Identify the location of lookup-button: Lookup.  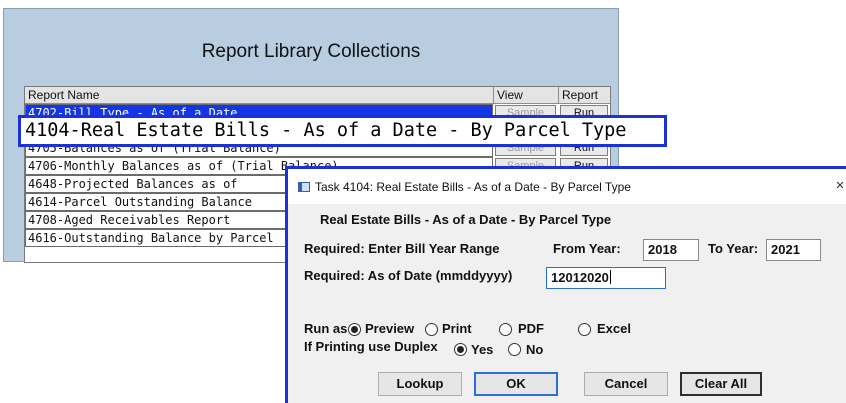
(420, 384).